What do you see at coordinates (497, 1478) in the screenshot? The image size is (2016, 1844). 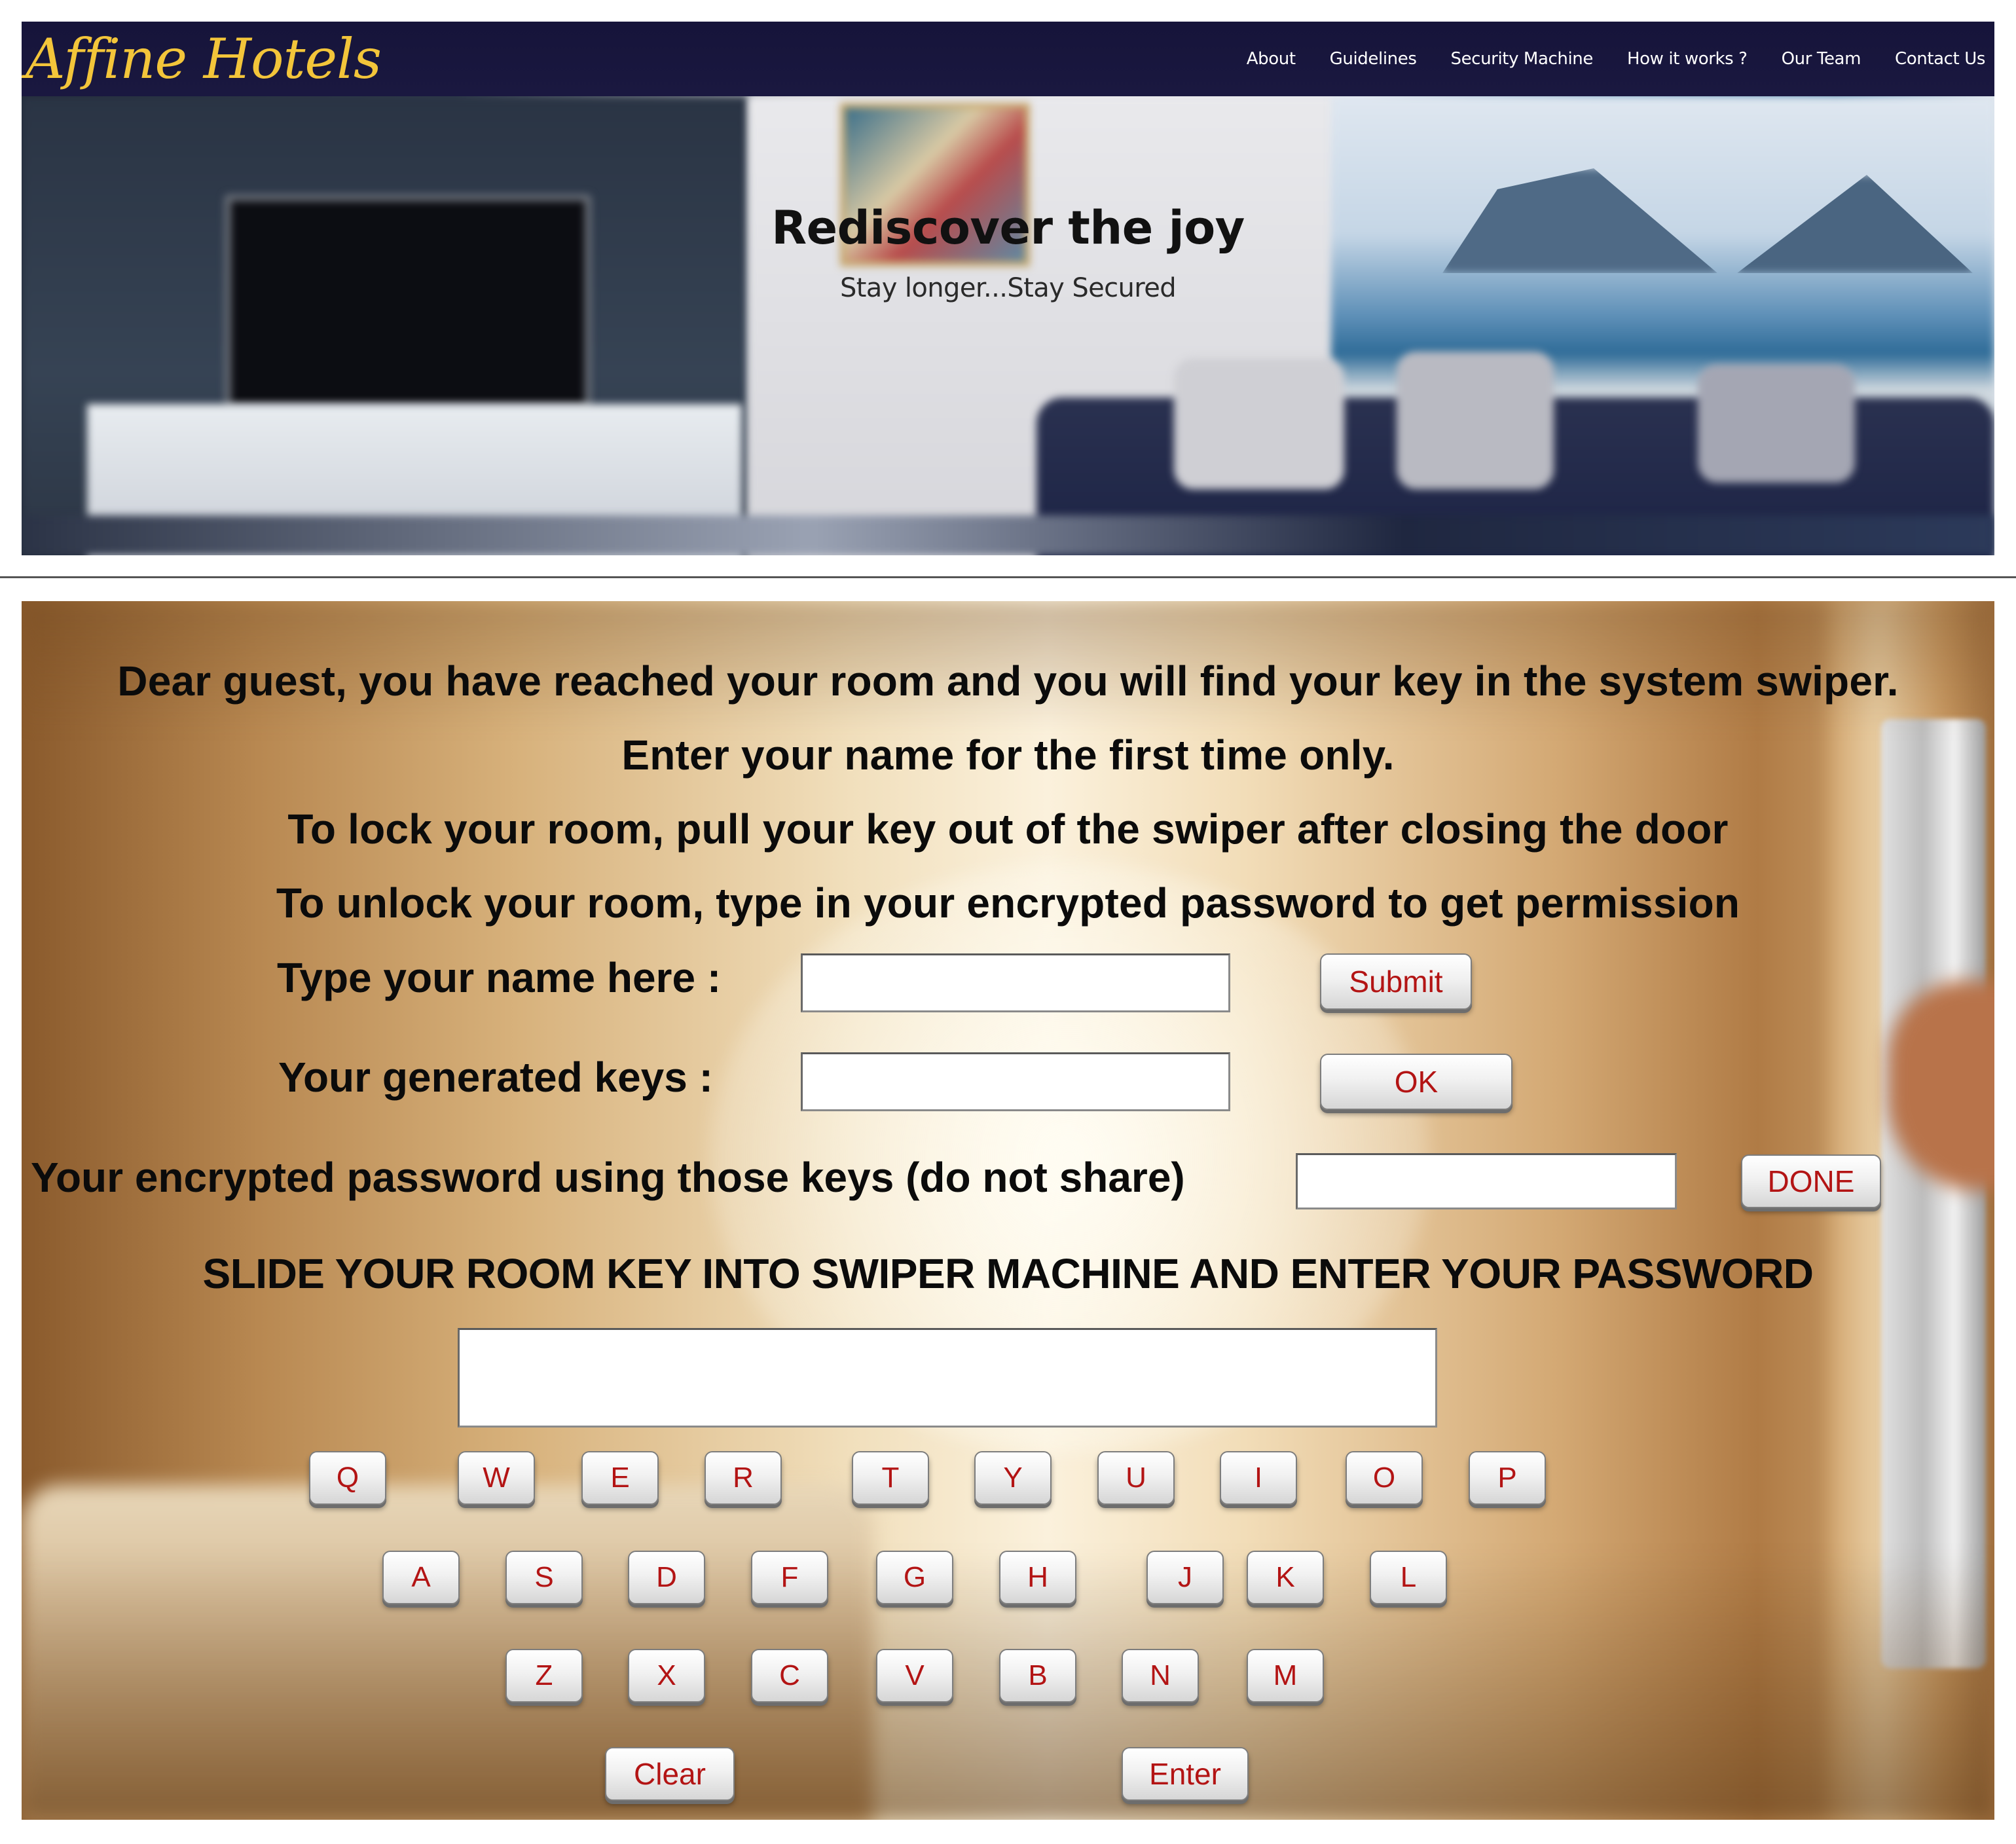 I see `key-w: W` at bounding box center [497, 1478].